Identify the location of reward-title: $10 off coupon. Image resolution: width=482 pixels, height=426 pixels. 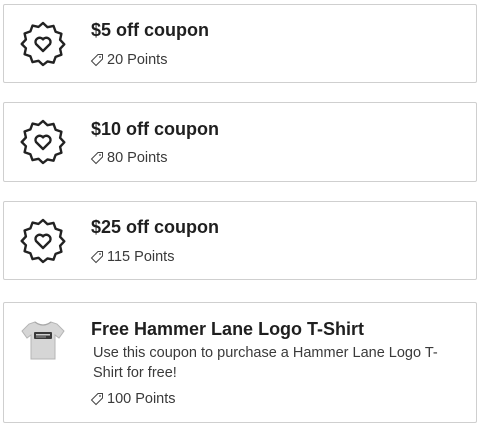
(155, 129).